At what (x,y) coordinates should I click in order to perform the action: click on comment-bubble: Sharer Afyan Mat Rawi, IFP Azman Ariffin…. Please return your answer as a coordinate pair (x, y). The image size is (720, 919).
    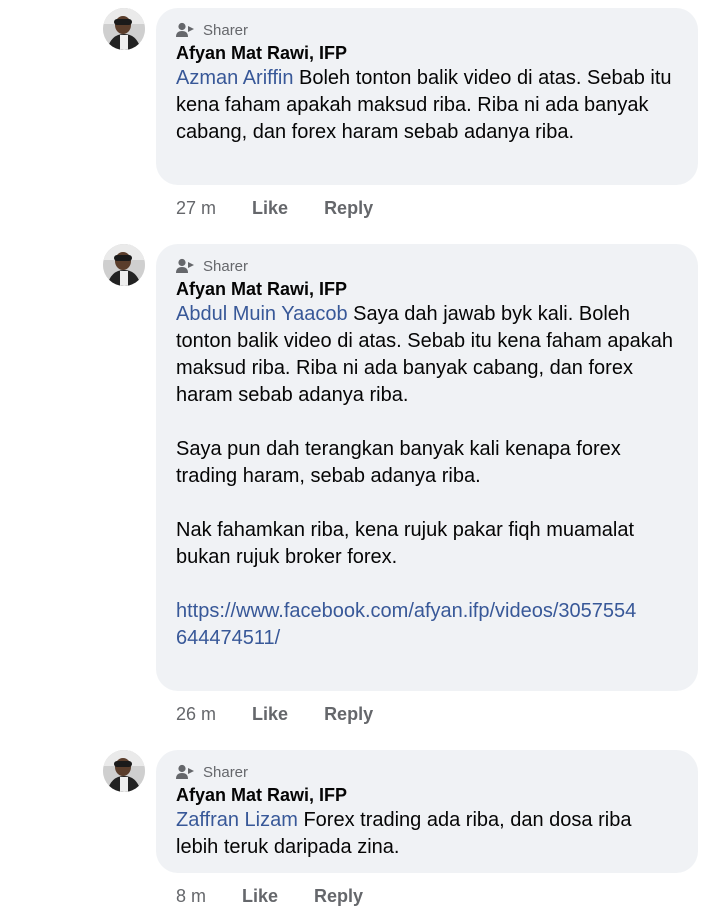
    Looking at the image, I should click on (427, 96).